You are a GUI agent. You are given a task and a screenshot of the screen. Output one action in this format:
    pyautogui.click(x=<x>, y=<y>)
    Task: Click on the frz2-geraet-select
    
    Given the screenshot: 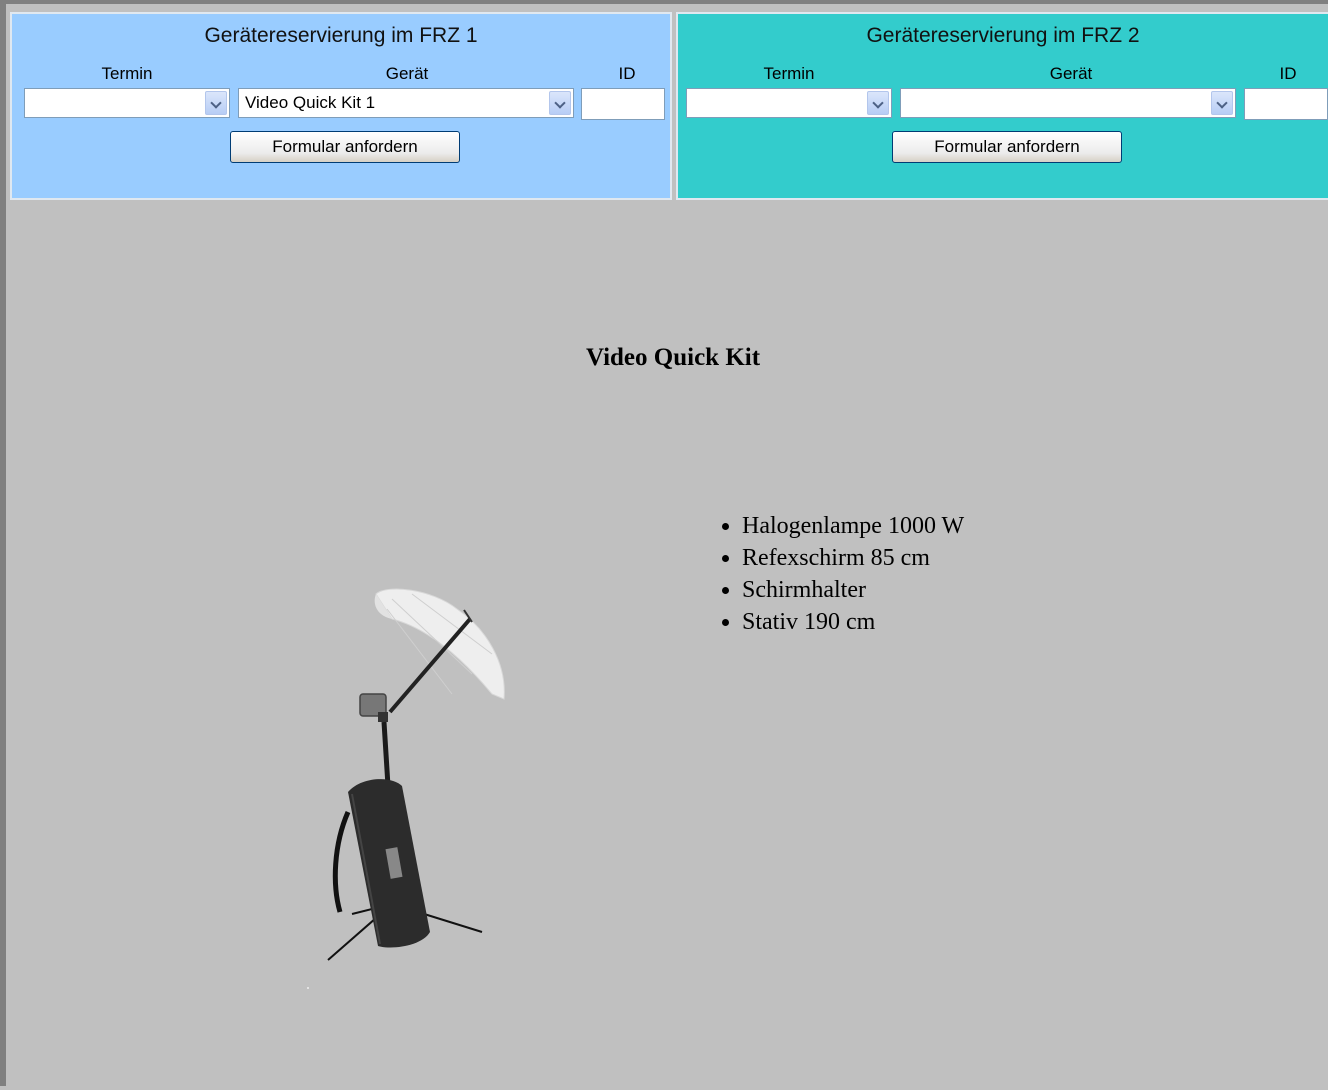 What is the action you would take?
    pyautogui.click(x=1068, y=103)
    